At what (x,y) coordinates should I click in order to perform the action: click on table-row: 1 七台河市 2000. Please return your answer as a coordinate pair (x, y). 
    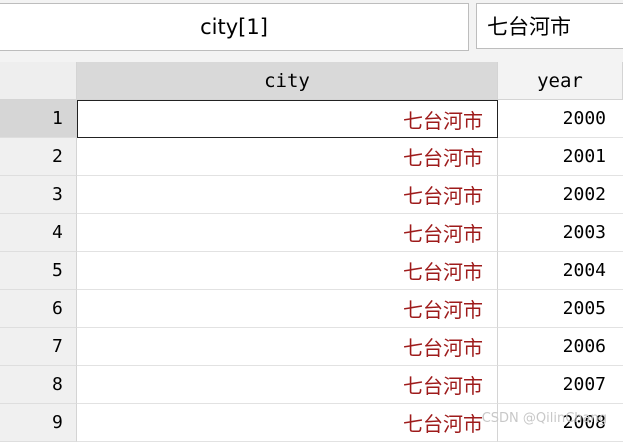
    Looking at the image, I should click on (311, 119).